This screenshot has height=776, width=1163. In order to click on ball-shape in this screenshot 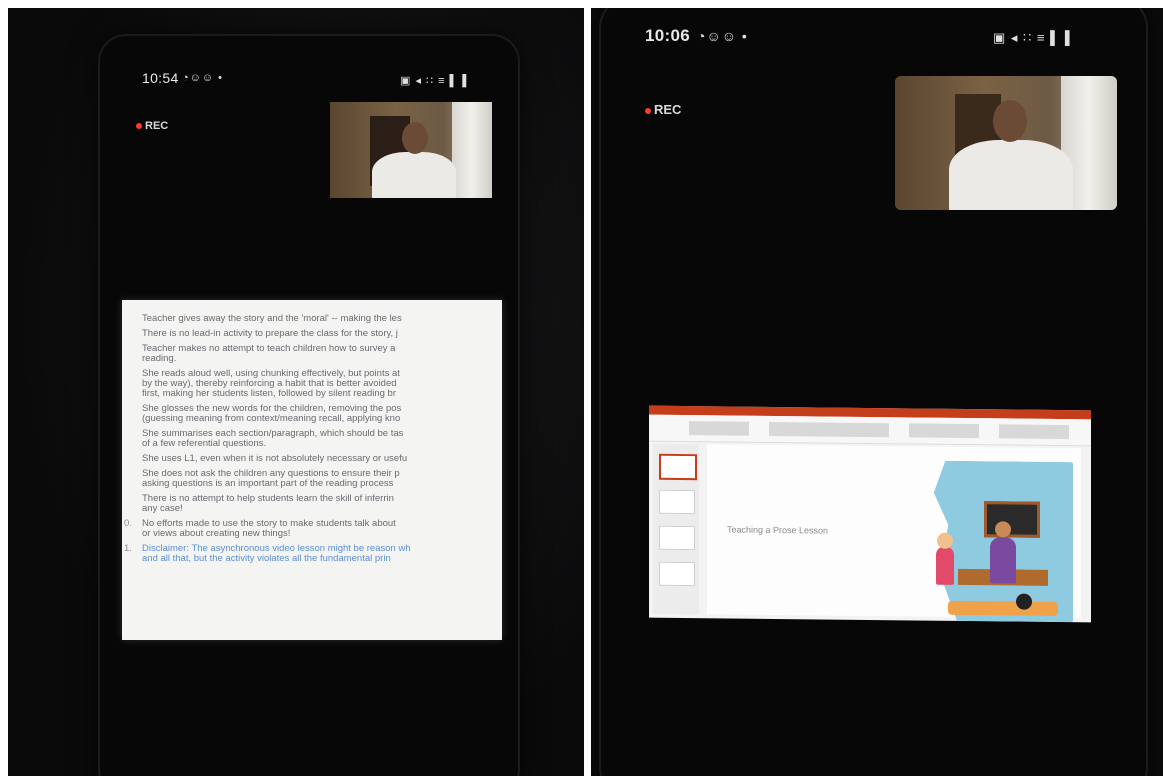, I will do `click(1024, 601)`.